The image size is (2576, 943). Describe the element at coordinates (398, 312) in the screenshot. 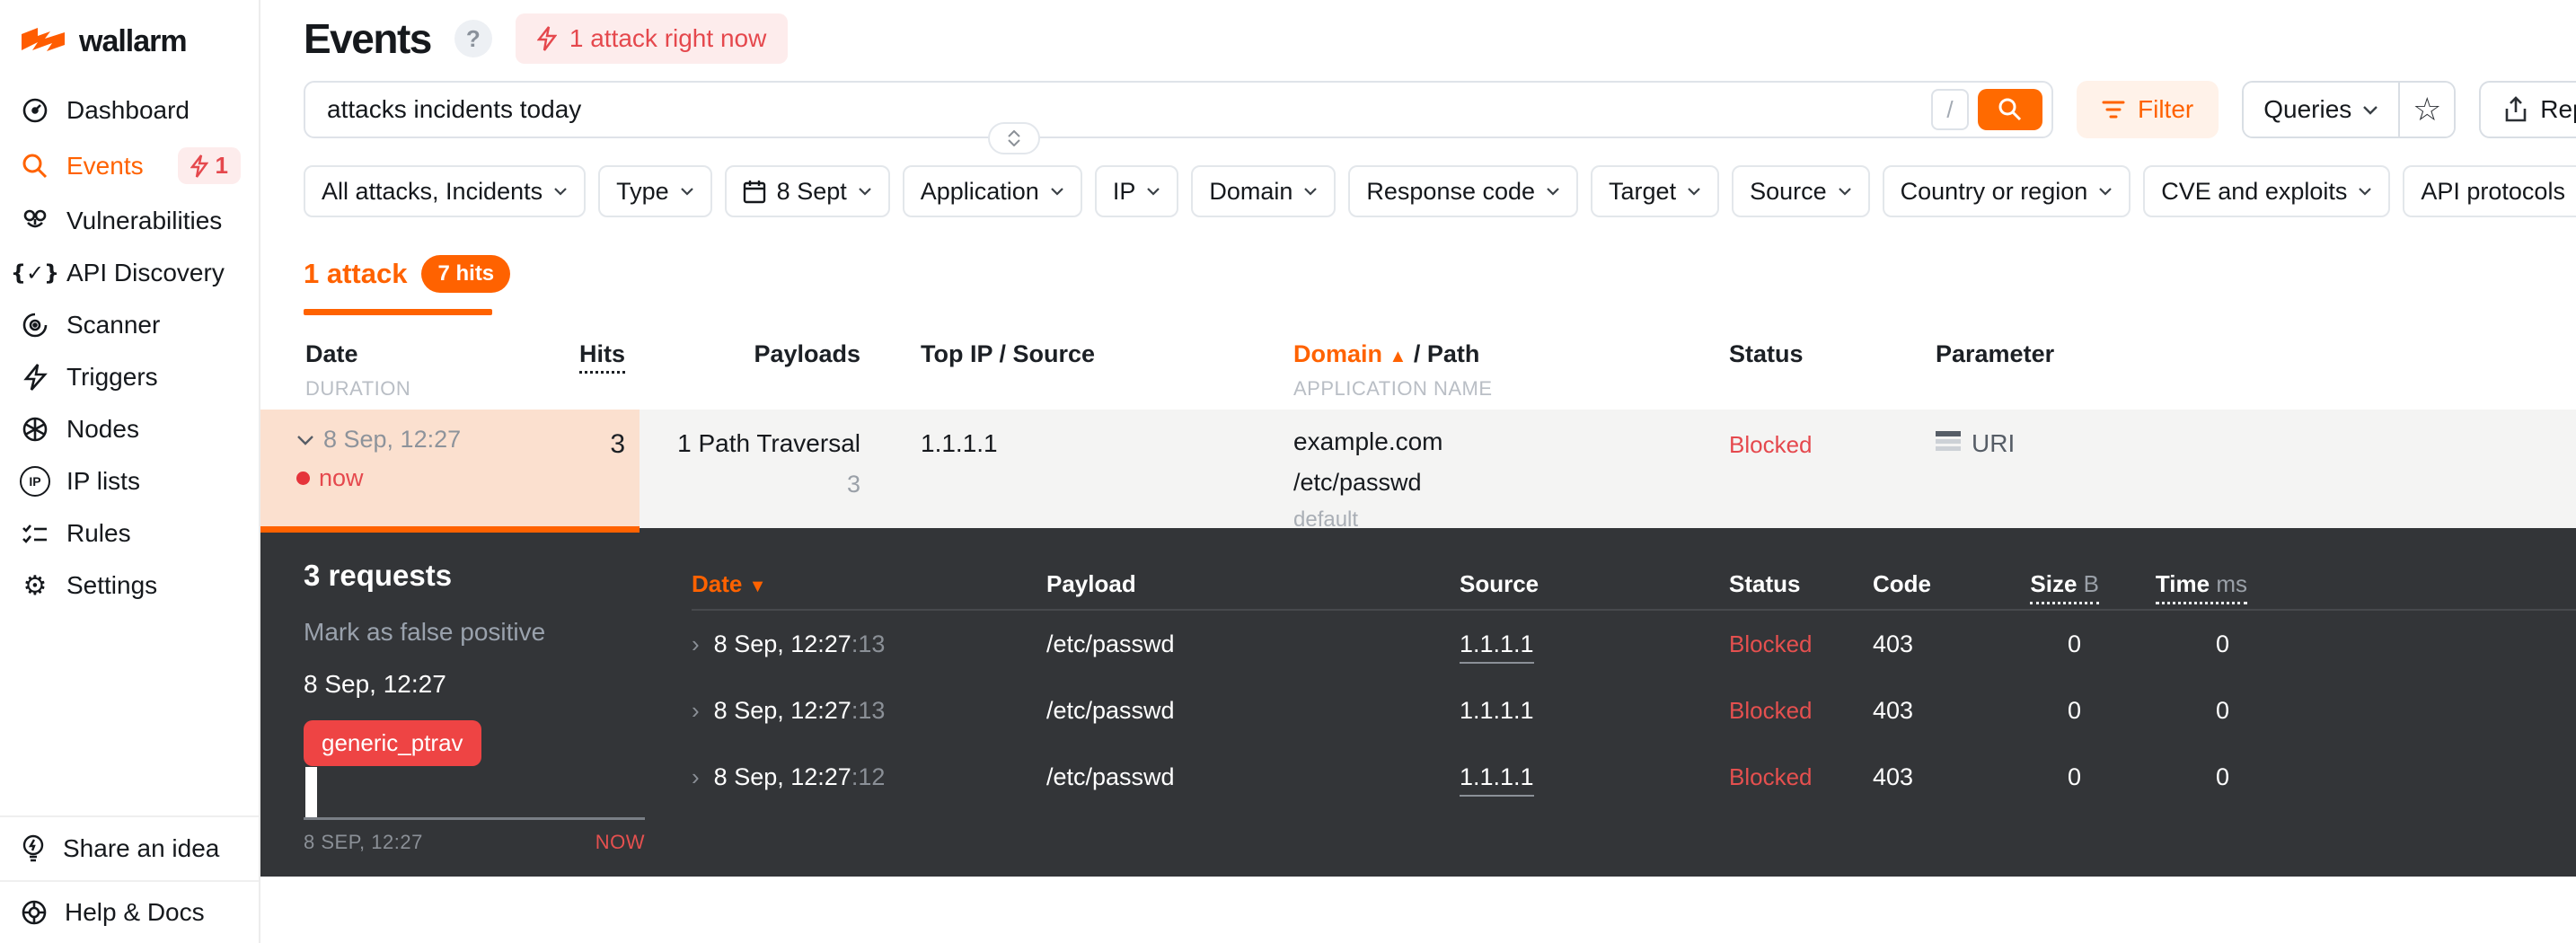

I see `active-tab-indicator` at that location.